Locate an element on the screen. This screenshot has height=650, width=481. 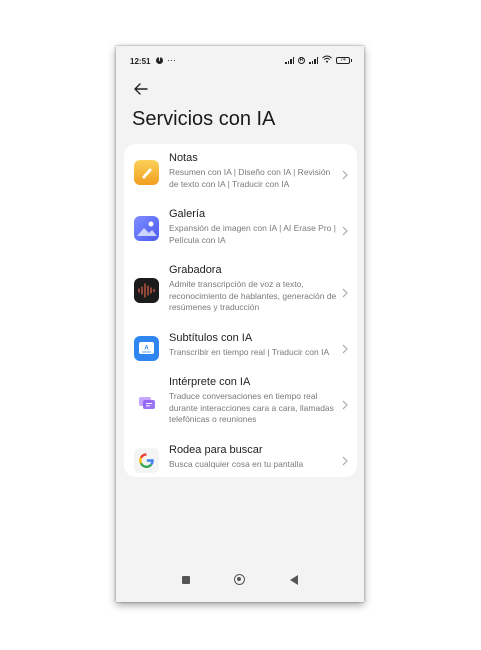
back-arrow-button is located at coordinates (141, 89).